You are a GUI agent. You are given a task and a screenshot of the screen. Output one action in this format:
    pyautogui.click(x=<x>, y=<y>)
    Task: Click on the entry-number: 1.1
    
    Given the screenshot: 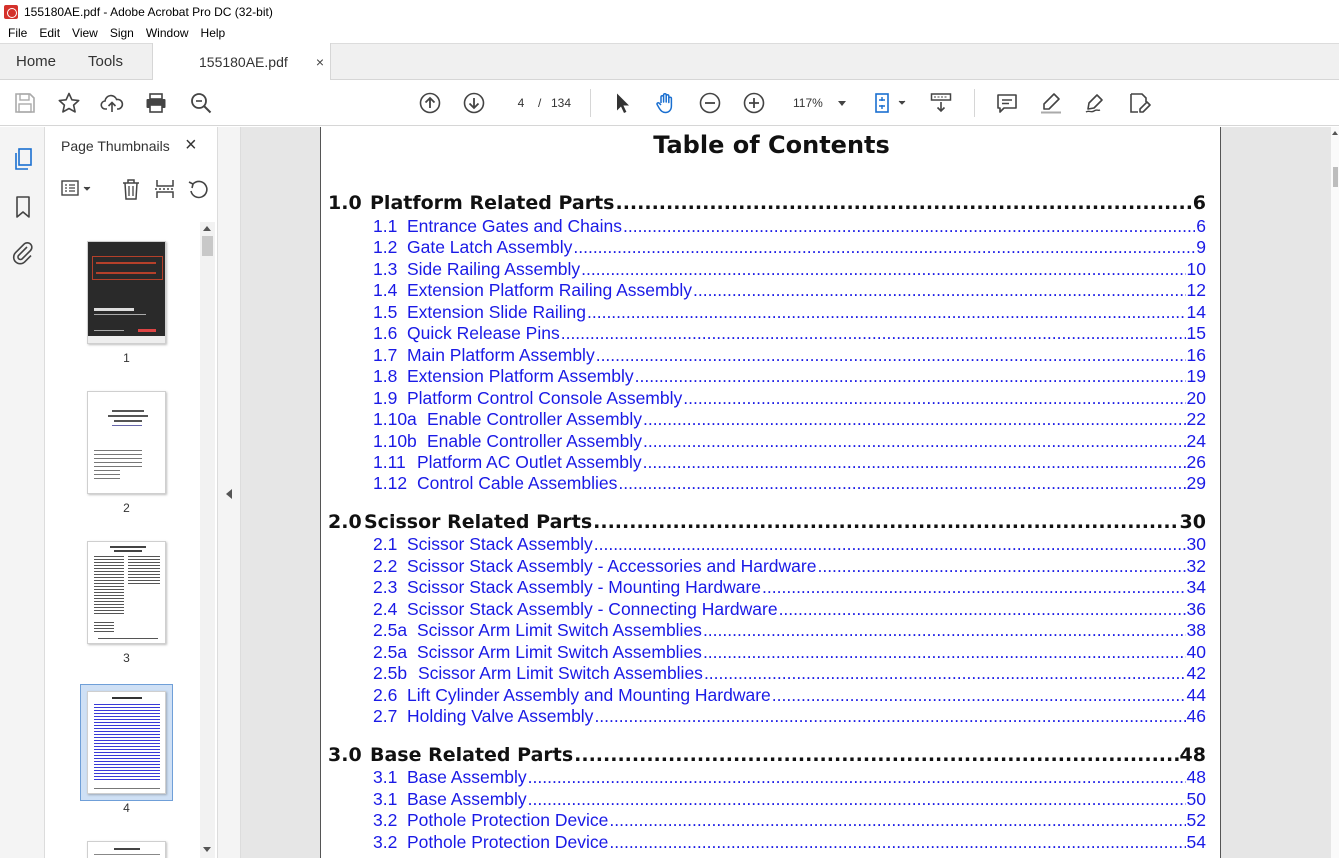 What is the action you would take?
    pyautogui.click(x=385, y=226)
    